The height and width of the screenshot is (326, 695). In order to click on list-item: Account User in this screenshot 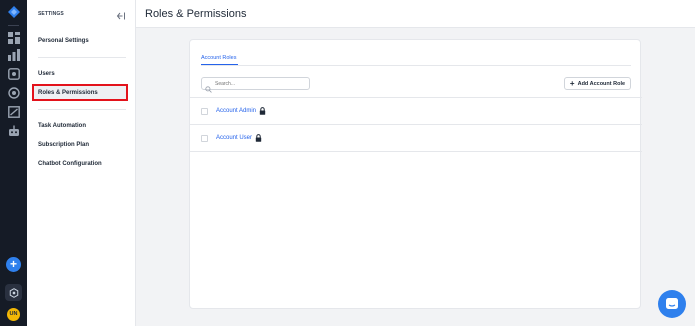, I will do `click(231, 138)`.